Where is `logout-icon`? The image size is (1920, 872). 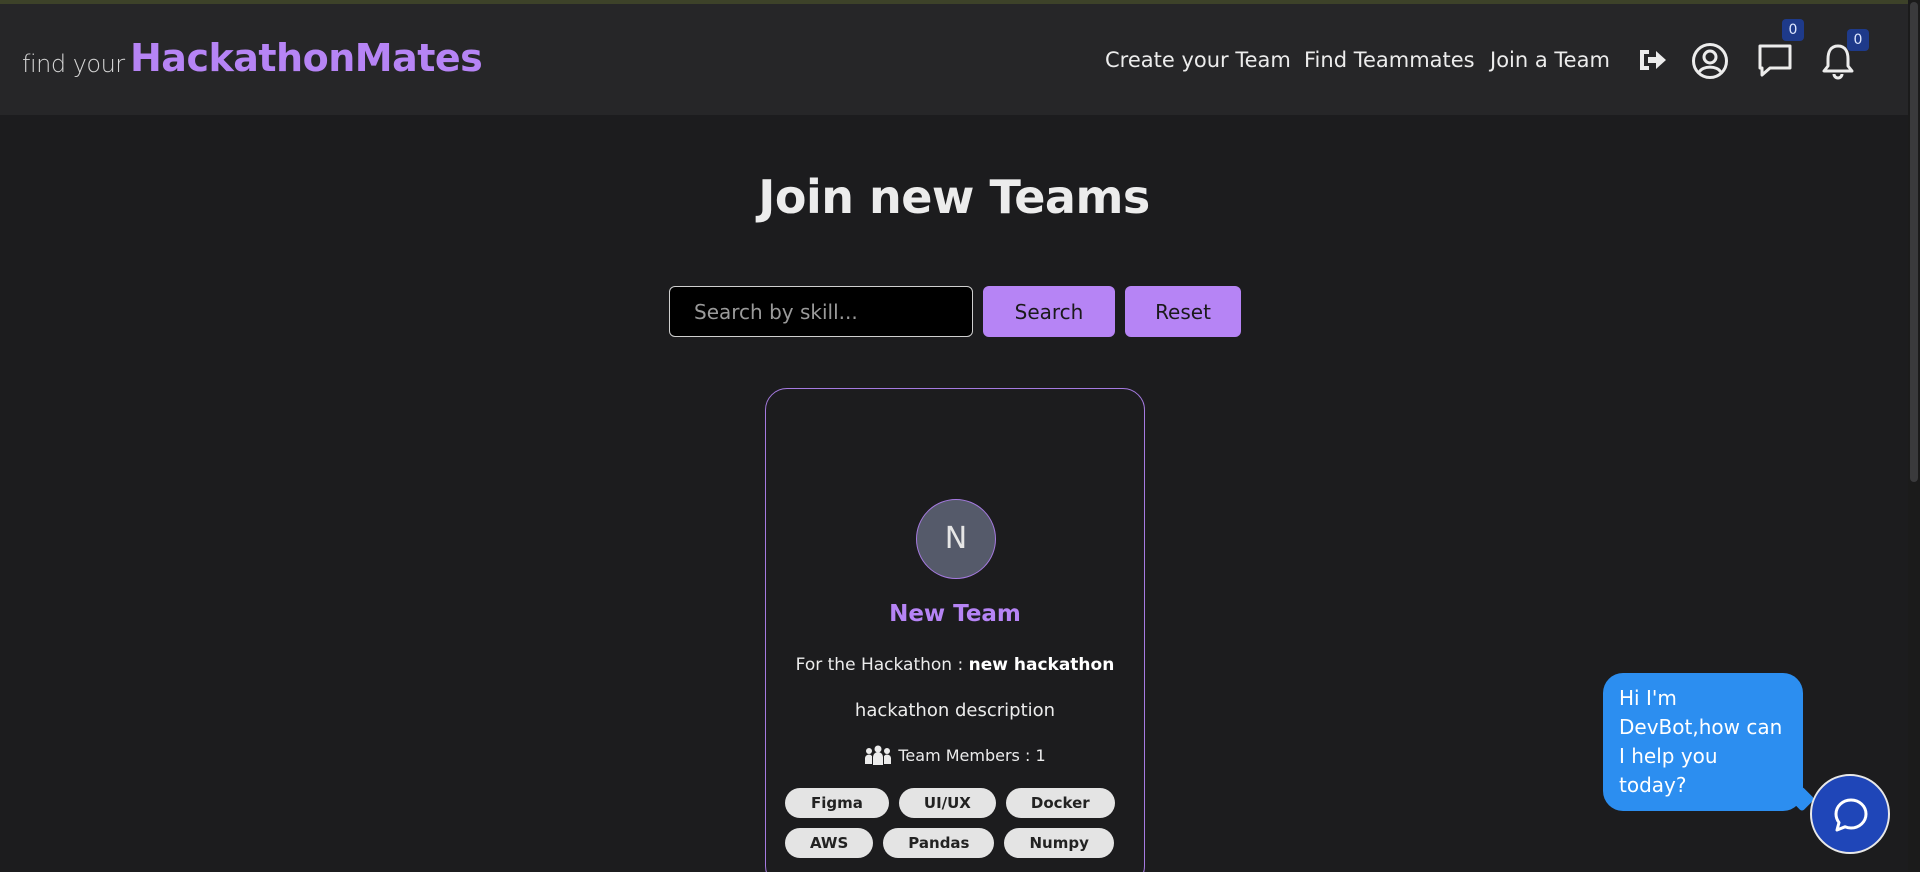 logout-icon is located at coordinates (1652, 62).